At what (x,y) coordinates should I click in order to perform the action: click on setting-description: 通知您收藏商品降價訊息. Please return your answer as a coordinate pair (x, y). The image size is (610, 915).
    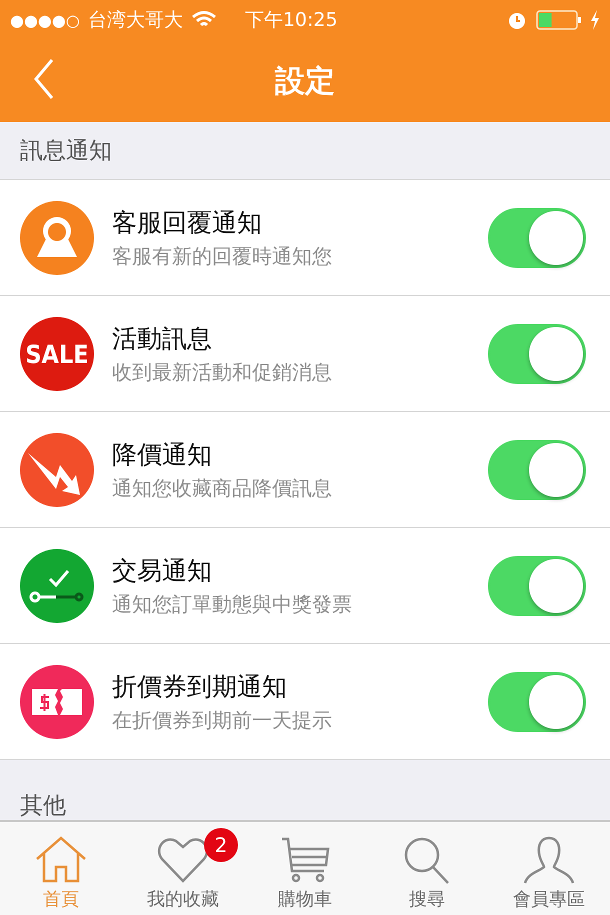
    Looking at the image, I should click on (222, 488).